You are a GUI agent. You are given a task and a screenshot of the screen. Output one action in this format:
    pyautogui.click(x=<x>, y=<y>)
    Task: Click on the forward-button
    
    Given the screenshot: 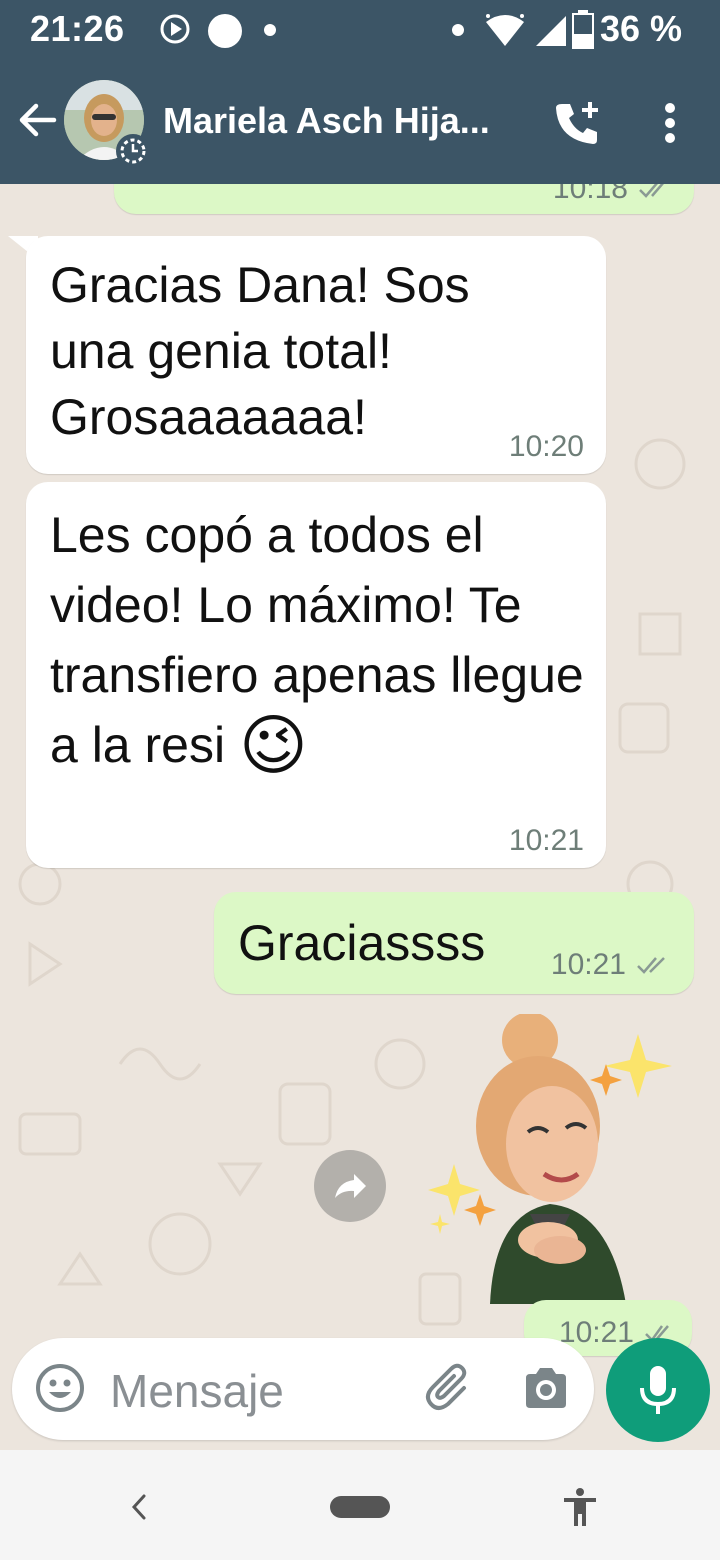 What is the action you would take?
    pyautogui.click(x=350, y=1186)
    